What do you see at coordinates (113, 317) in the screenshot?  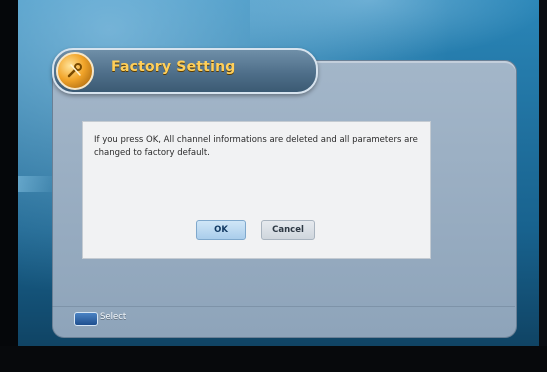 I see `hint-select-label: Select` at bounding box center [113, 317].